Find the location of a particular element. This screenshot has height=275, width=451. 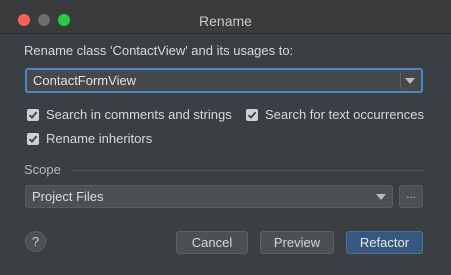

search-text-label: Search for text occurrences is located at coordinates (344, 114).